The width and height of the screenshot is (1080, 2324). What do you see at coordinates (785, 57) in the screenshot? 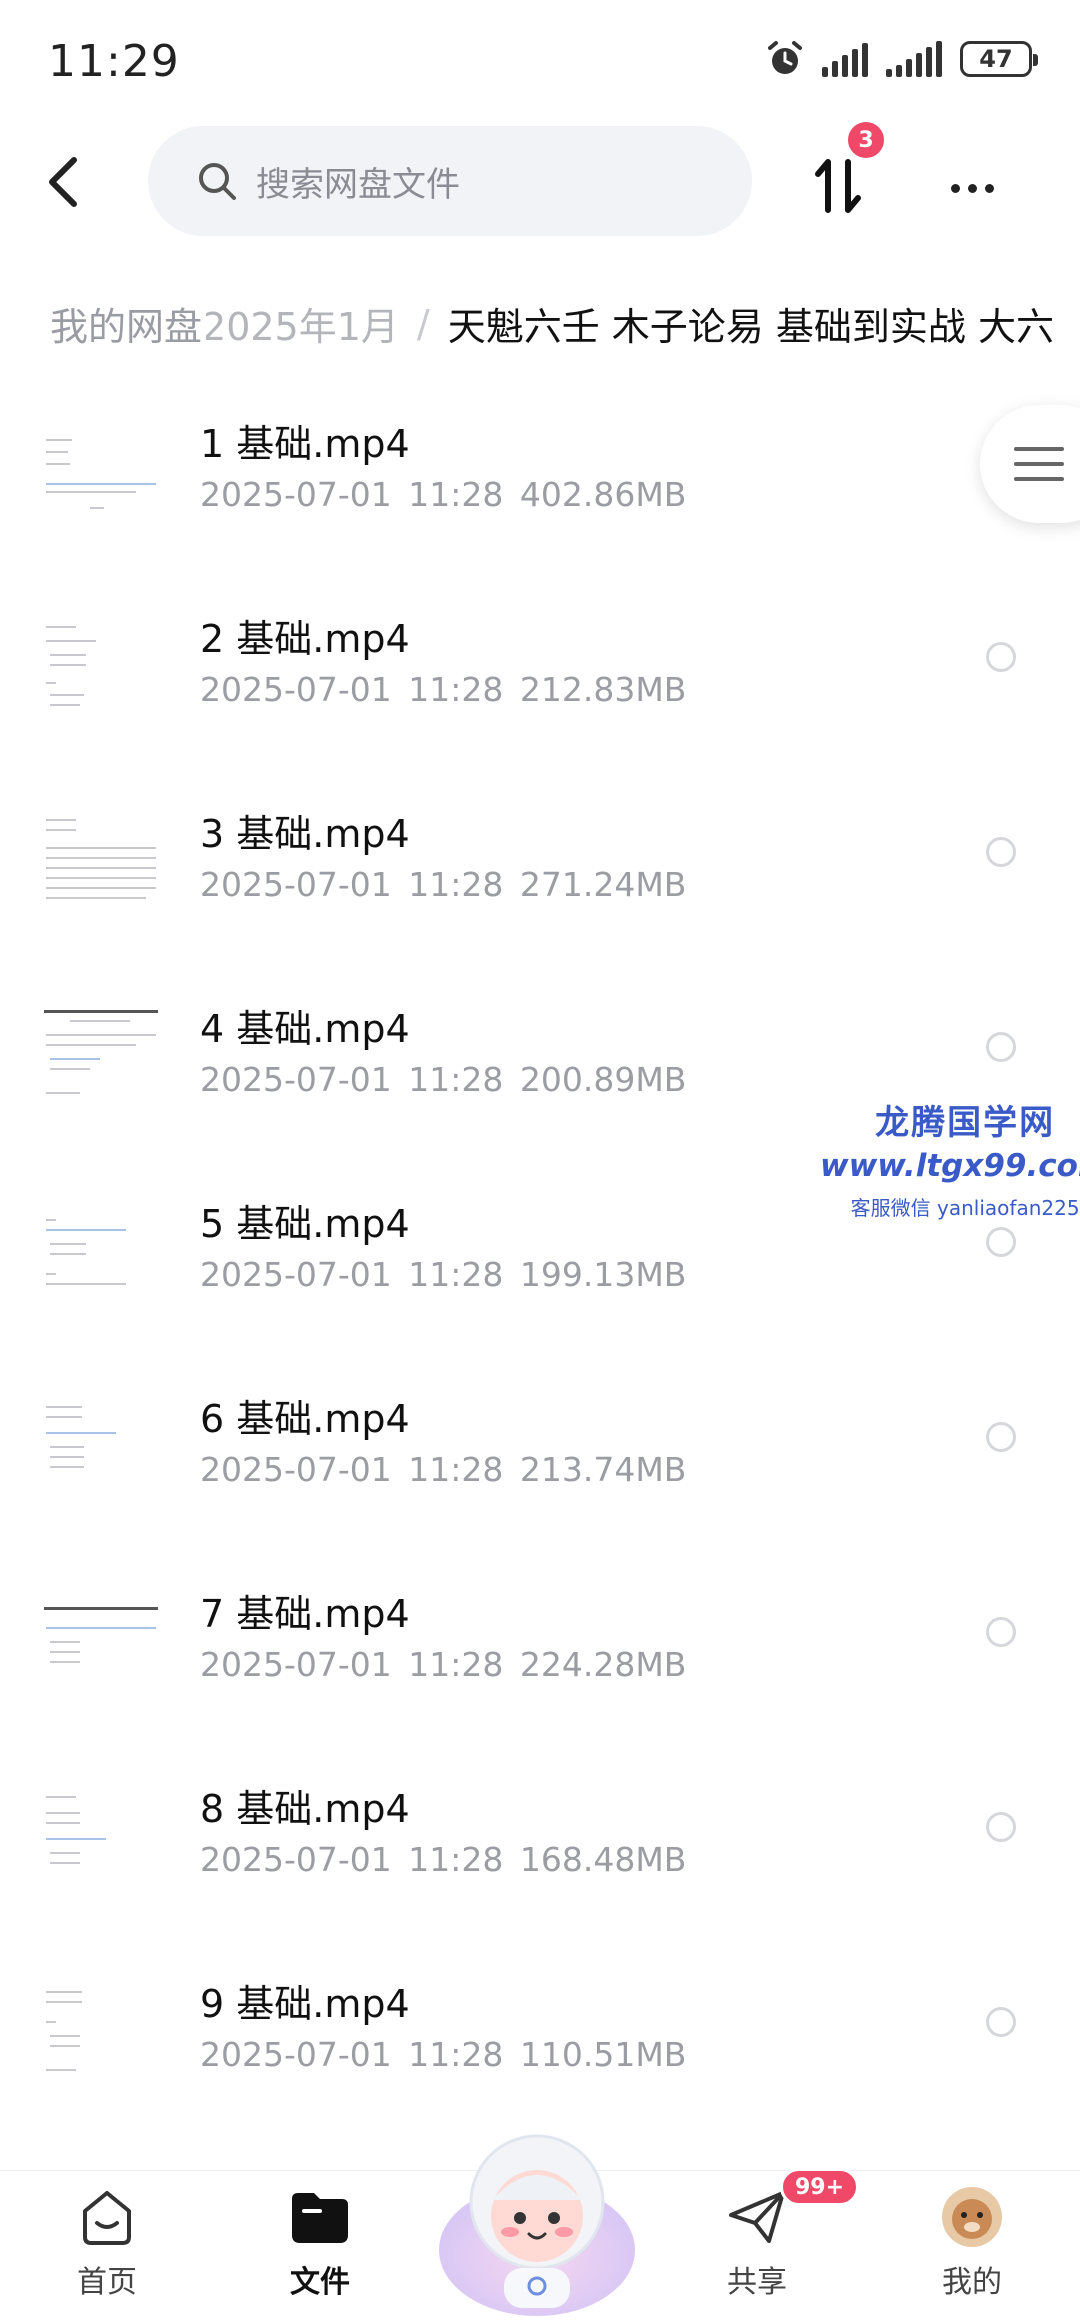
I see `alarm-icon` at bounding box center [785, 57].